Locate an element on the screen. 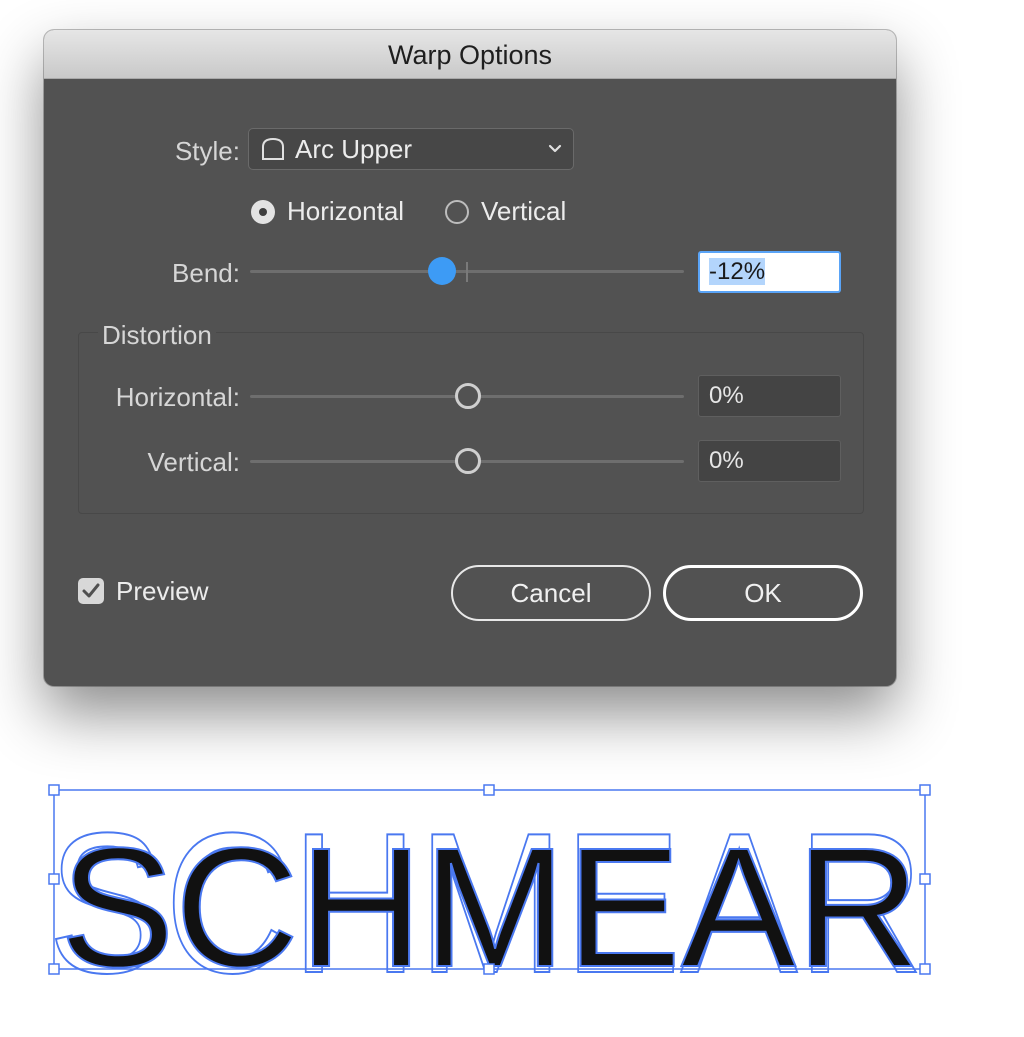 The image size is (1024, 1037). horizontal-radio-label: Horizontal is located at coordinates (345, 211).